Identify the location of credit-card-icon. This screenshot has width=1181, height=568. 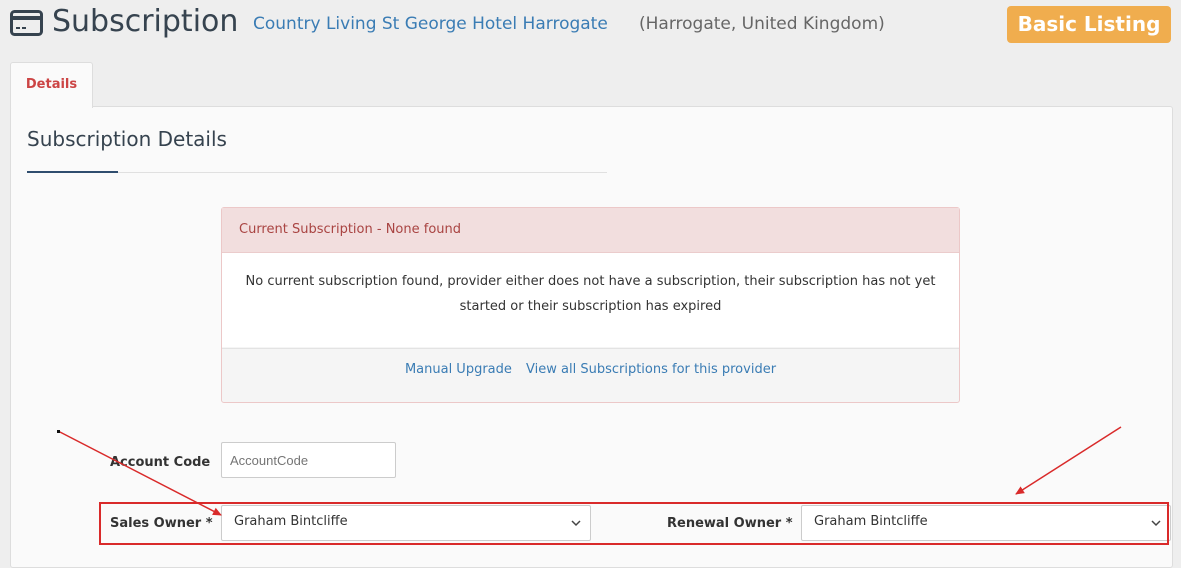
(26, 23).